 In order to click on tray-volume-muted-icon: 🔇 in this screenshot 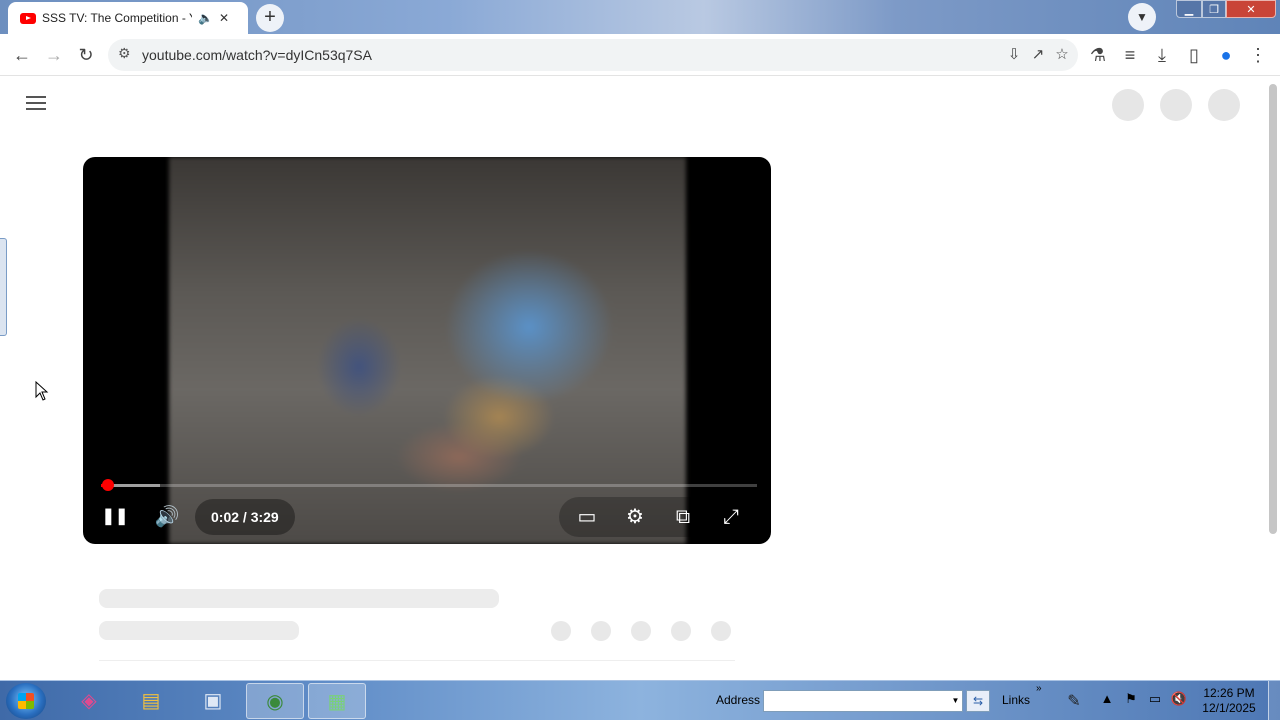, I will do `click(1179, 699)`.